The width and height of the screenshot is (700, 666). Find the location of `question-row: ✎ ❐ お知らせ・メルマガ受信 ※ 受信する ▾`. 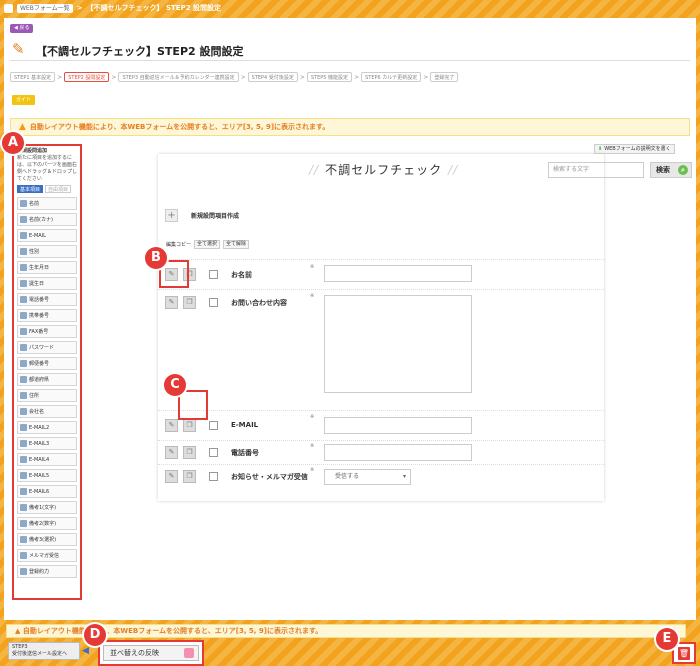

question-row: ✎ ❐ お知らせ・メルマガ受信 ※ 受信する ▾ is located at coordinates (381, 479).